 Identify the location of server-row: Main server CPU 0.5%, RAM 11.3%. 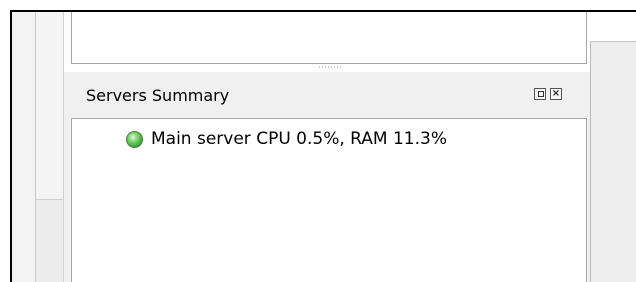
(286, 139).